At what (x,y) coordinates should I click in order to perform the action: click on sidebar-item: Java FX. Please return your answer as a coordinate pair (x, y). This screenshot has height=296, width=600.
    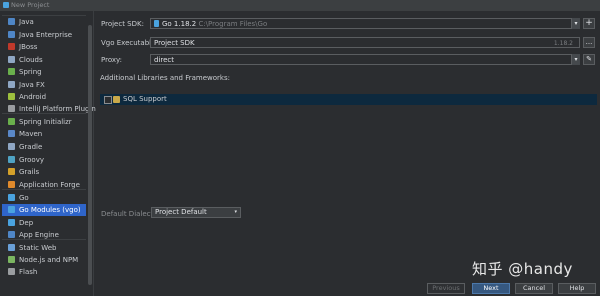
    Looking at the image, I should click on (44, 85).